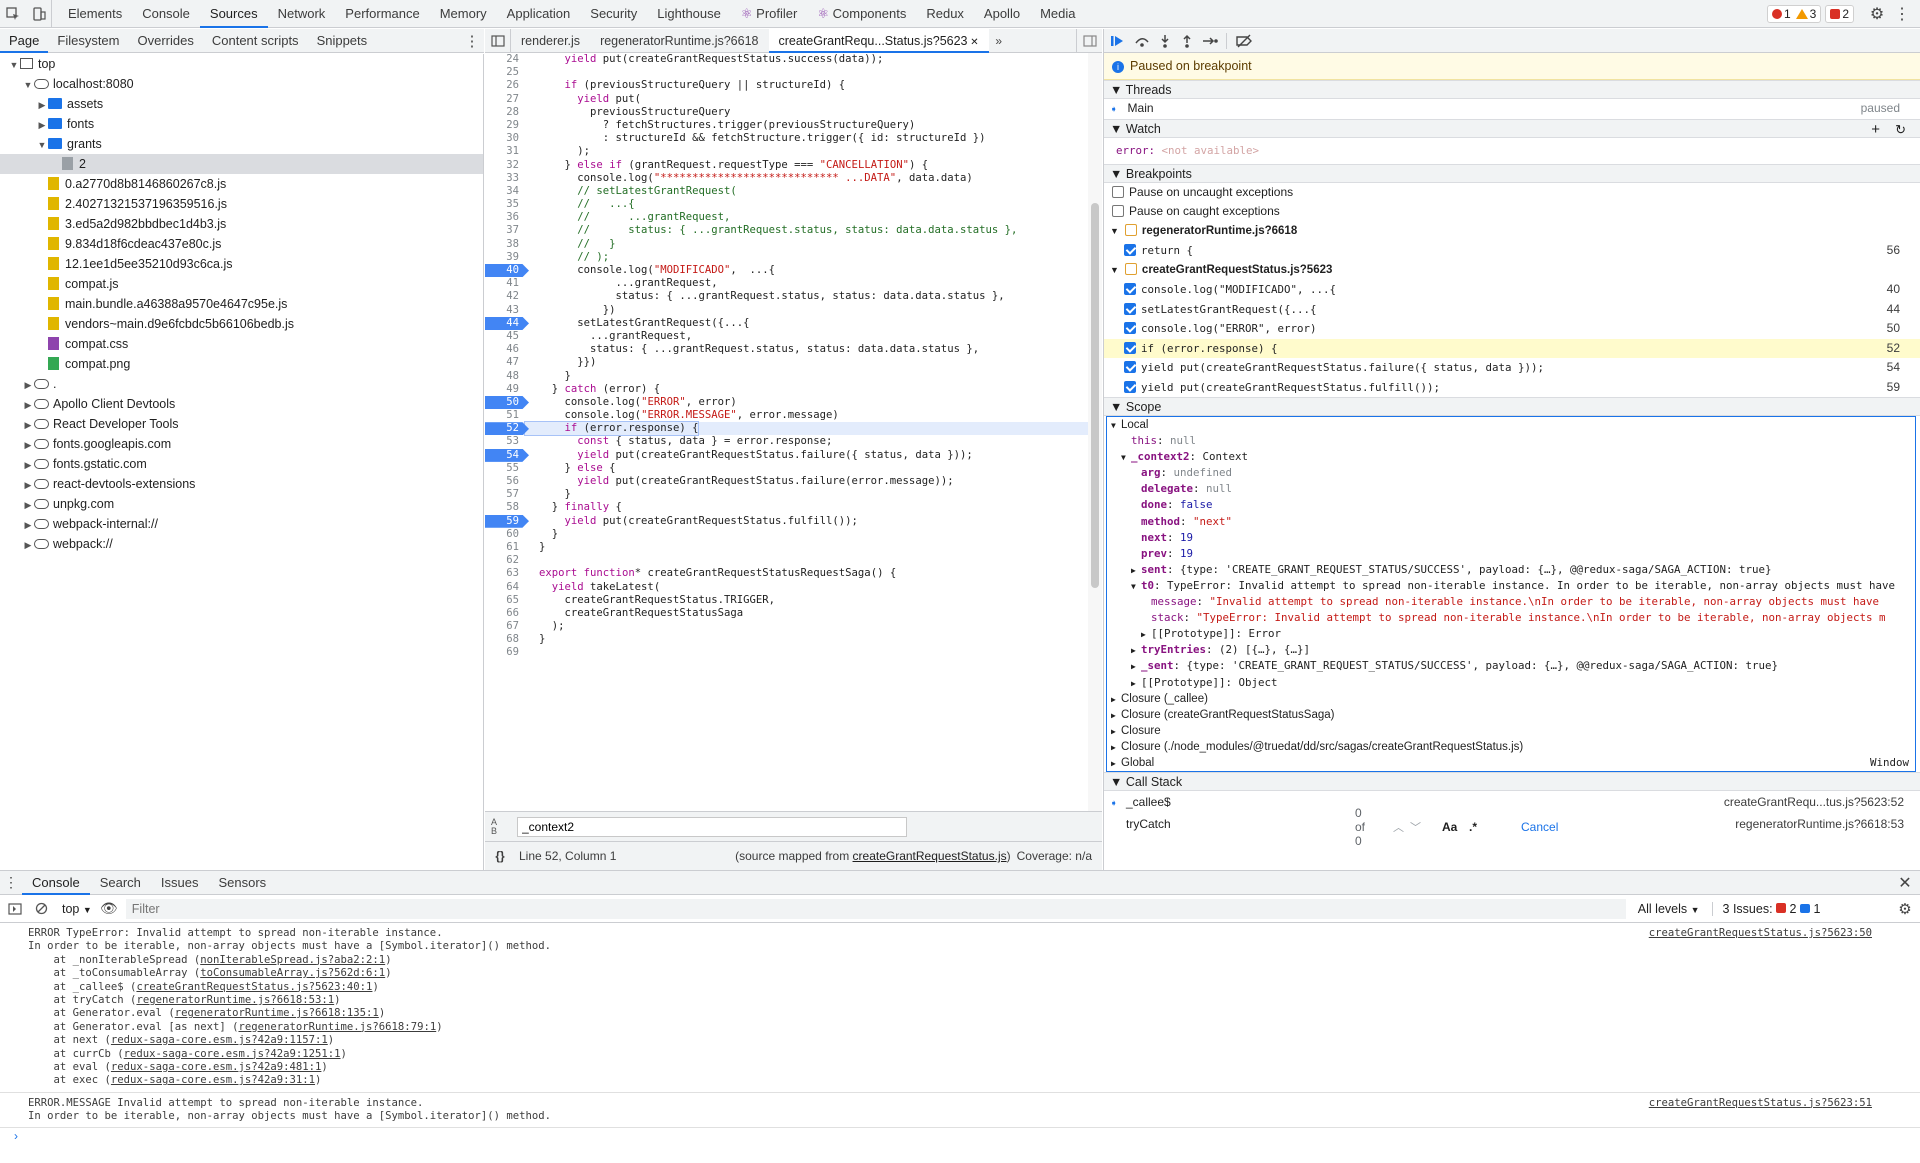  What do you see at coordinates (1512, 824) in the screenshot?
I see `call-frame: tryCatch regeneratorRuntime.js?6618:53` at bounding box center [1512, 824].